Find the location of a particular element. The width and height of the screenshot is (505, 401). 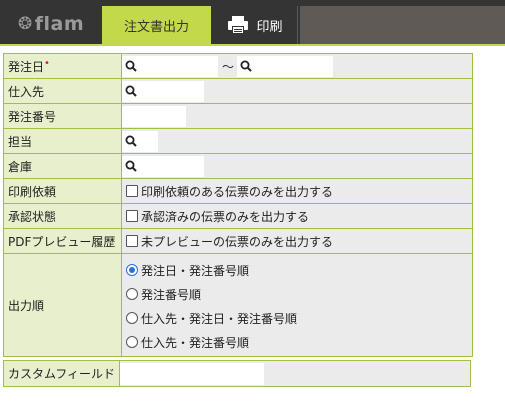

order-number-label: 発注番号 is located at coordinates (32, 116).